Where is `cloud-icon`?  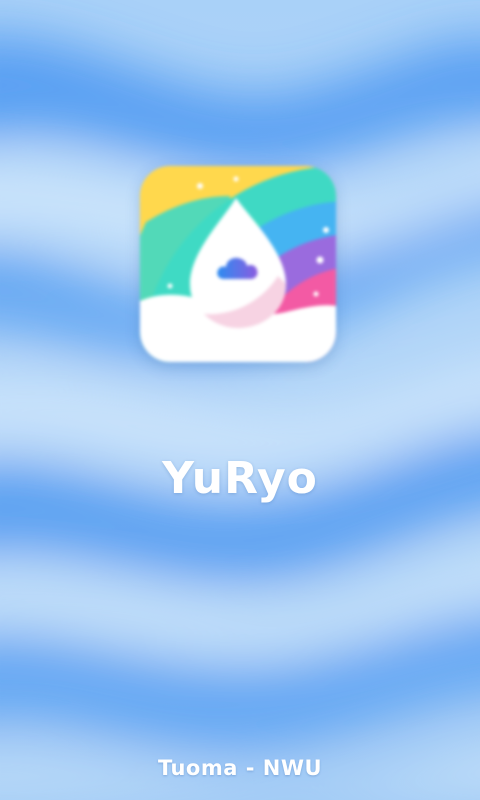
cloud-icon is located at coordinates (237, 268).